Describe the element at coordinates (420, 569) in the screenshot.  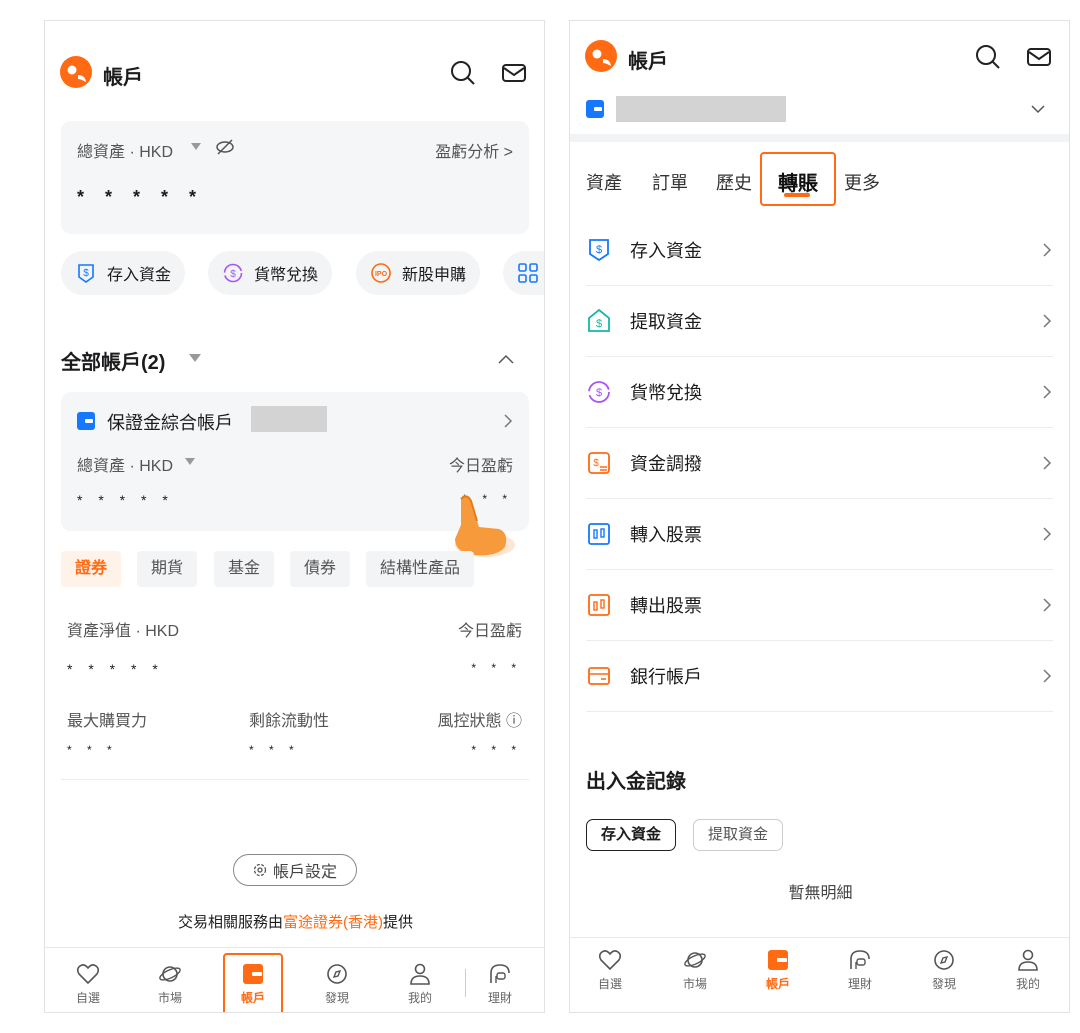
I see `tab-structured-products: 結構性產品` at that location.